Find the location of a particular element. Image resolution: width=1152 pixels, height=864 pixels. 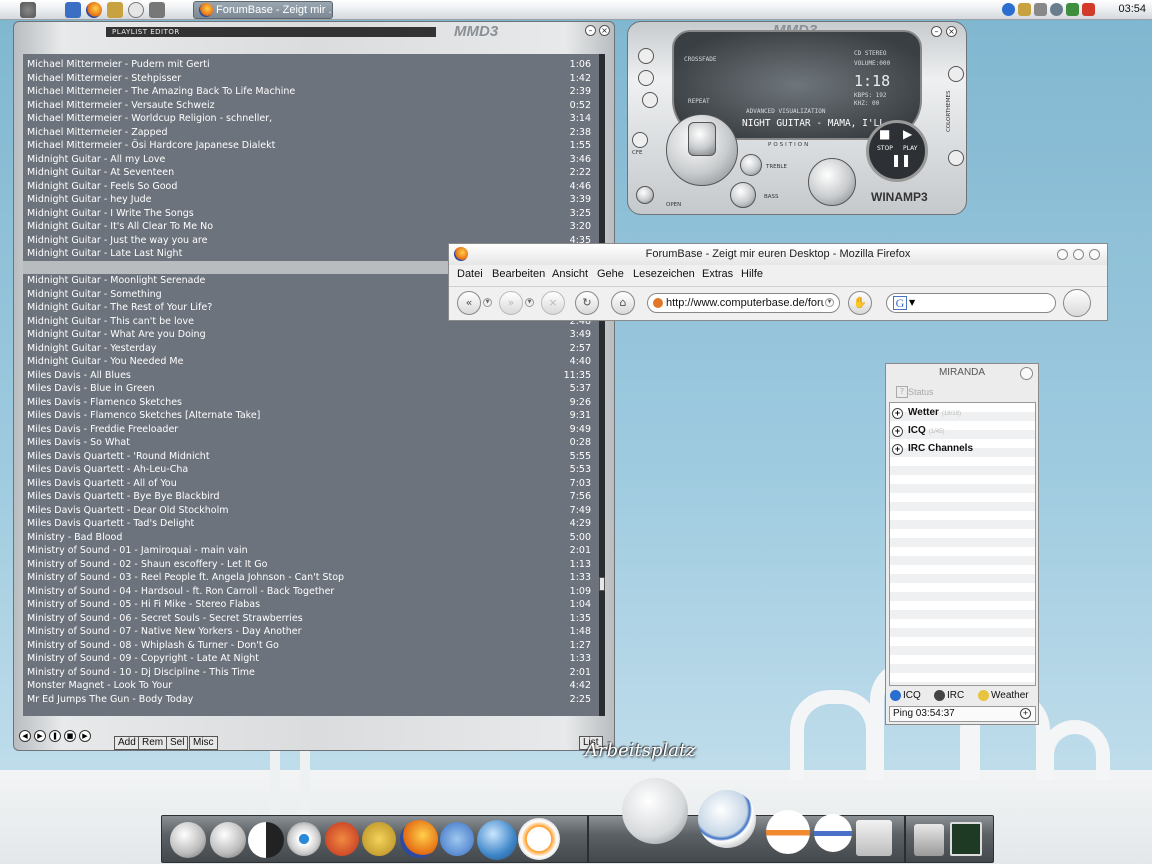

playlist-row: Midnight Guitar - Feels So Good 4:46 is located at coordinates (311, 187).